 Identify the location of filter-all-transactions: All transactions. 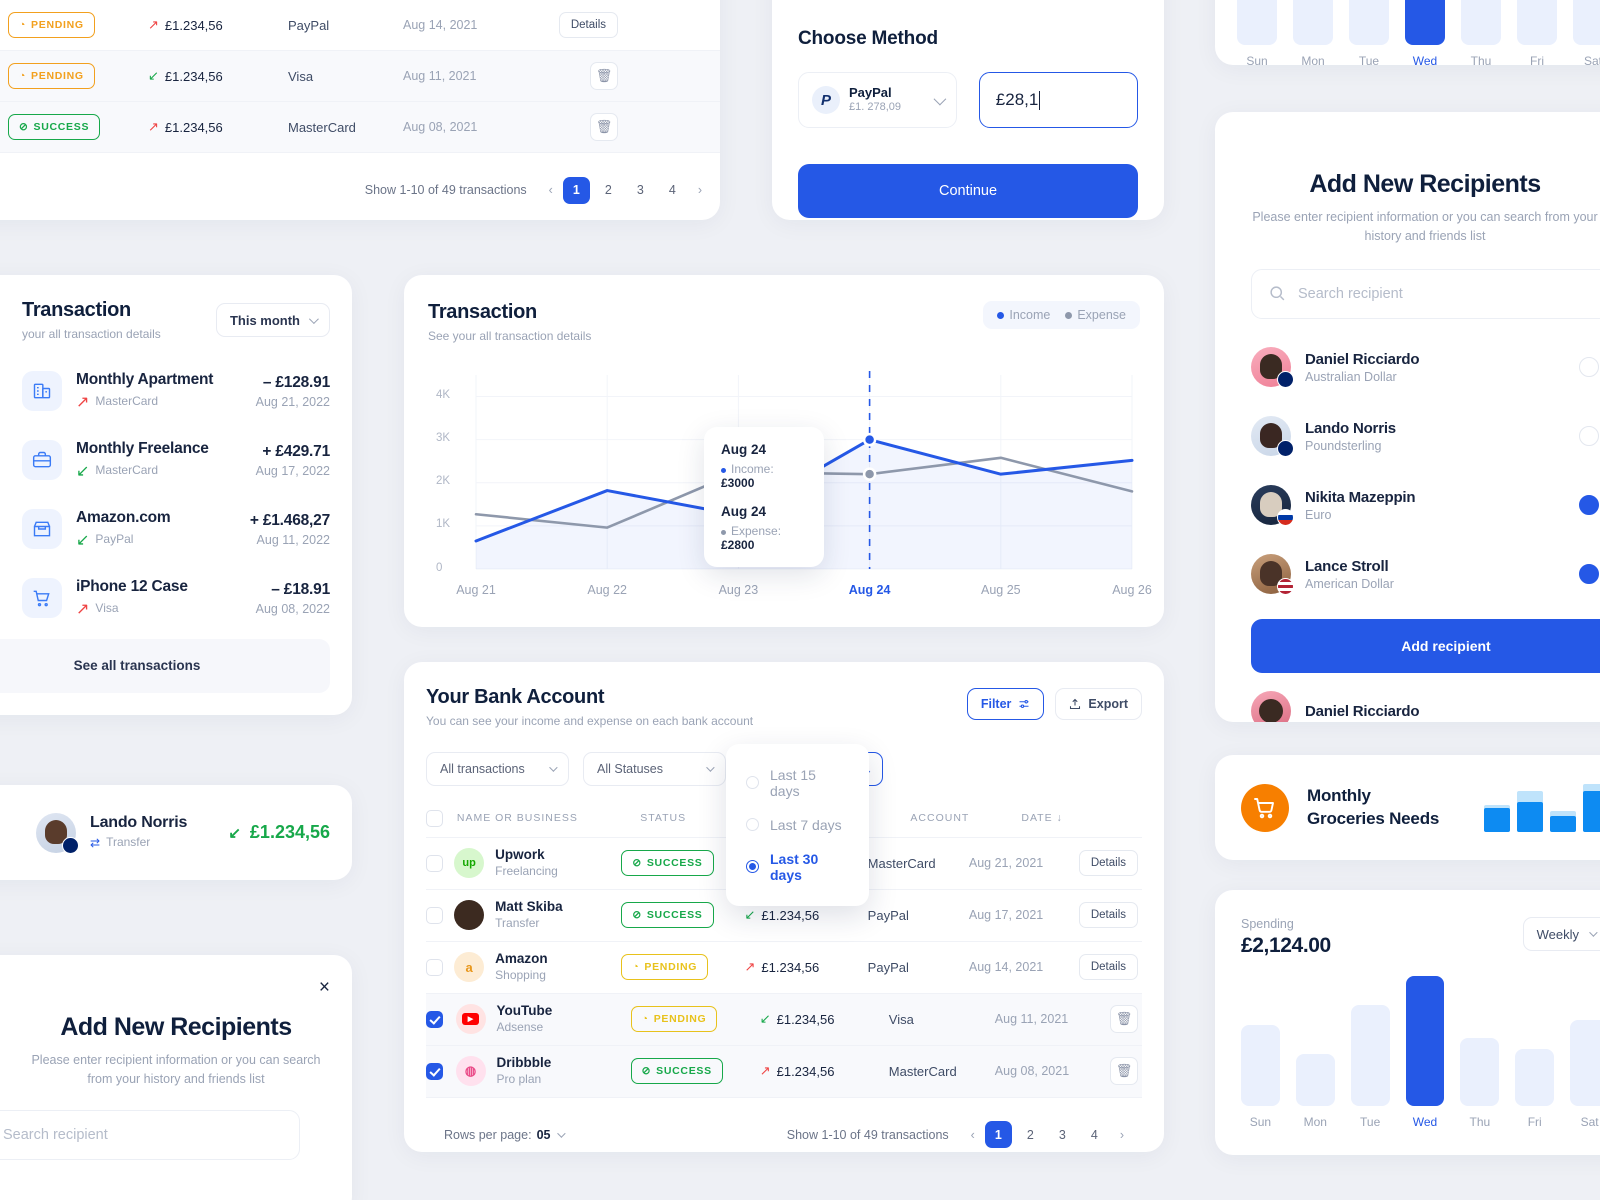
(497, 768).